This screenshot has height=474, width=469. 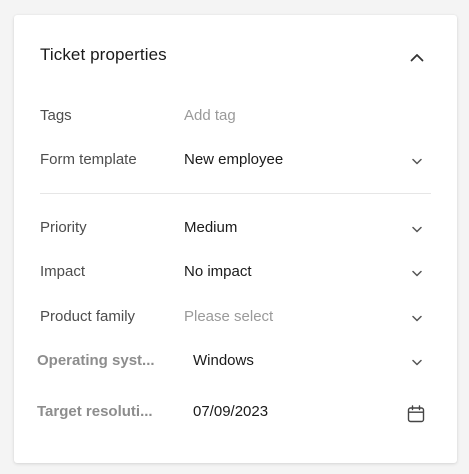 What do you see at coordinates (309, 228) in the screenshot?
I see `priority-select: Medium` at bounding box center [309, 228].